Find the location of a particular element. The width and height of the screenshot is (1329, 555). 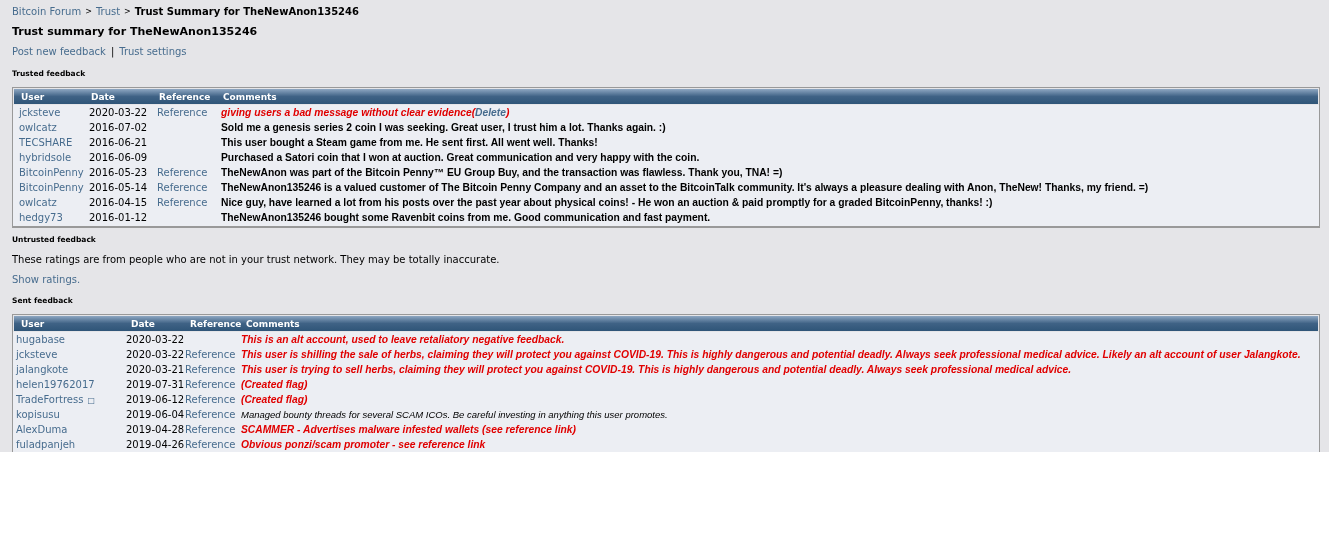

comment-text: Obvious ponzi/scam promoter - see reference link is located at coordinates (363, 444).